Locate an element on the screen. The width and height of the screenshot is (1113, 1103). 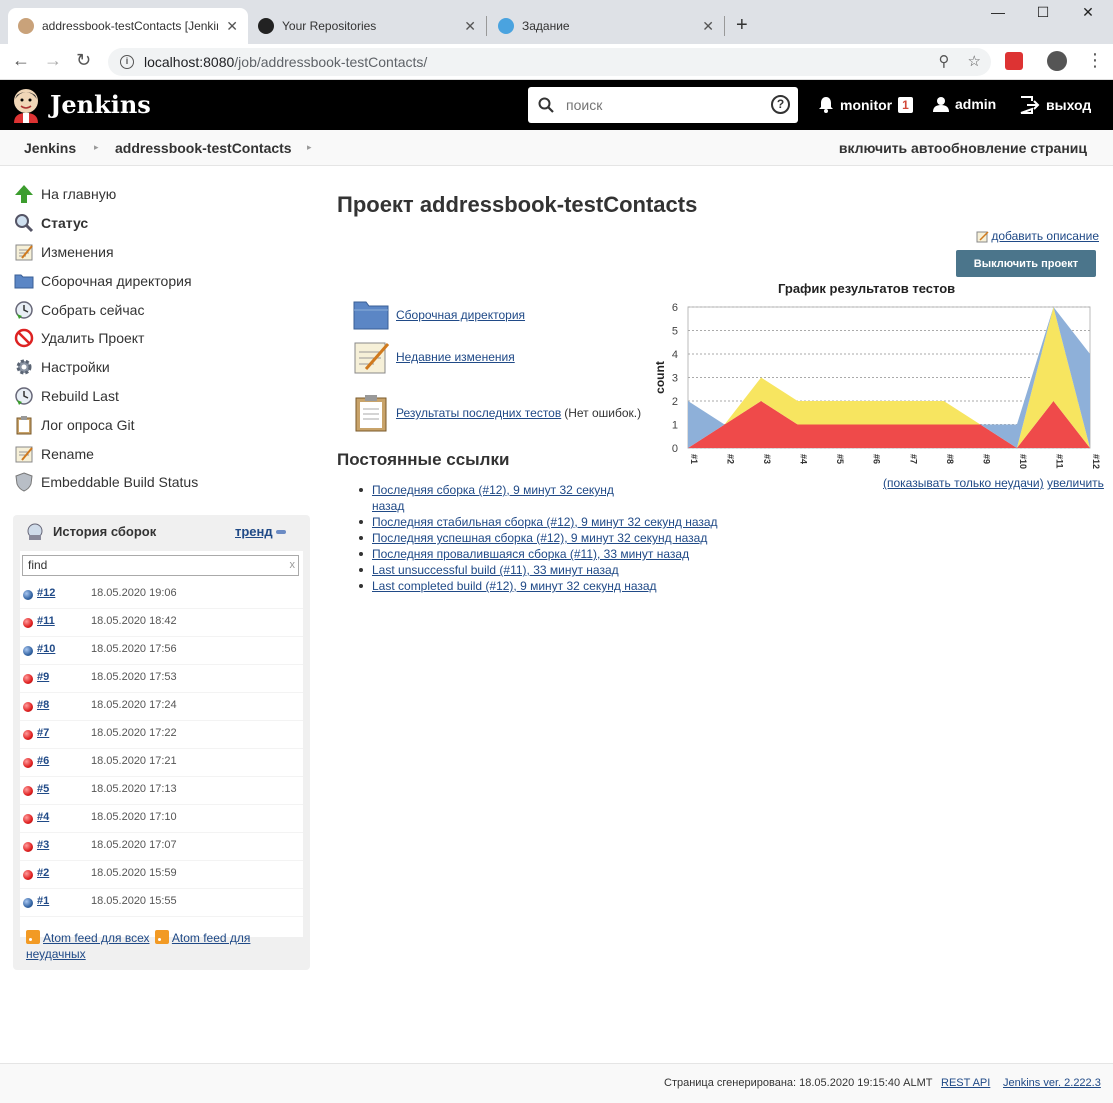
search-input is located at coordinates (661, 105).